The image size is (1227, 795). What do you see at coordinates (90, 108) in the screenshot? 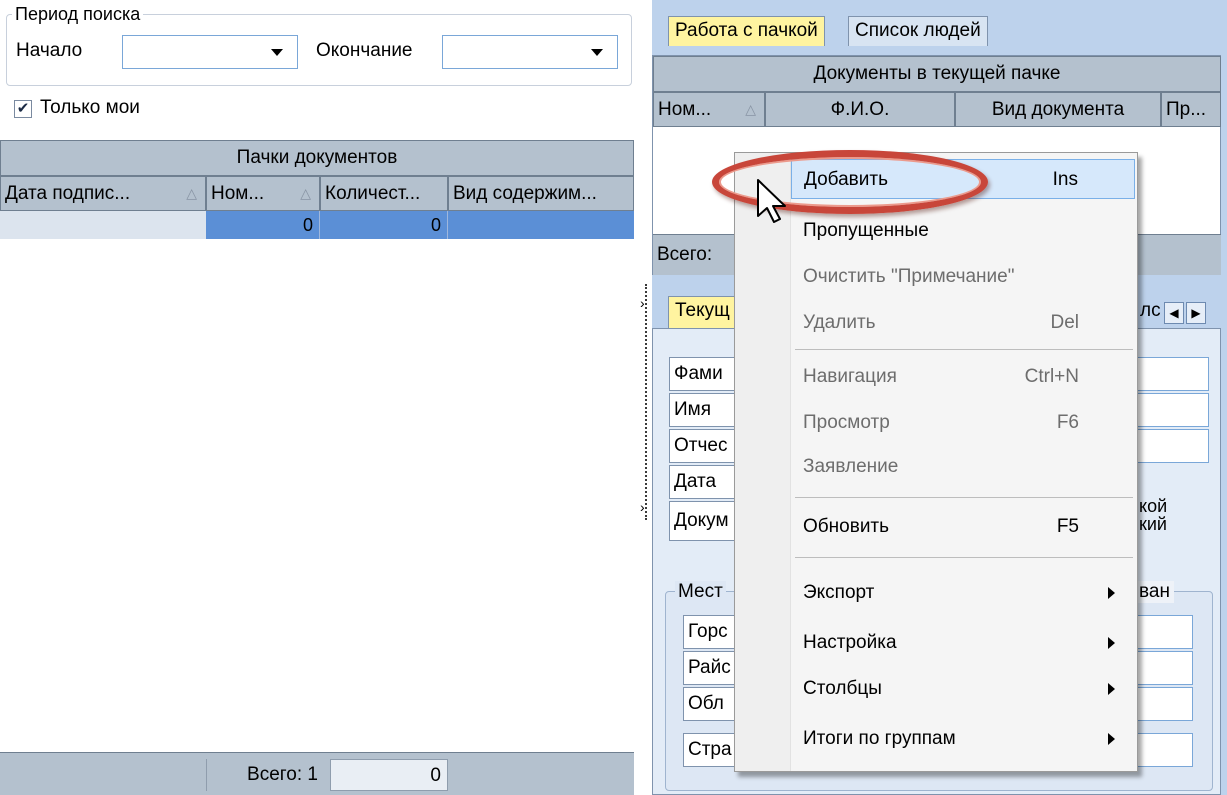
I see `only-mine-label: Только мои` at bounding box center [90, 108].